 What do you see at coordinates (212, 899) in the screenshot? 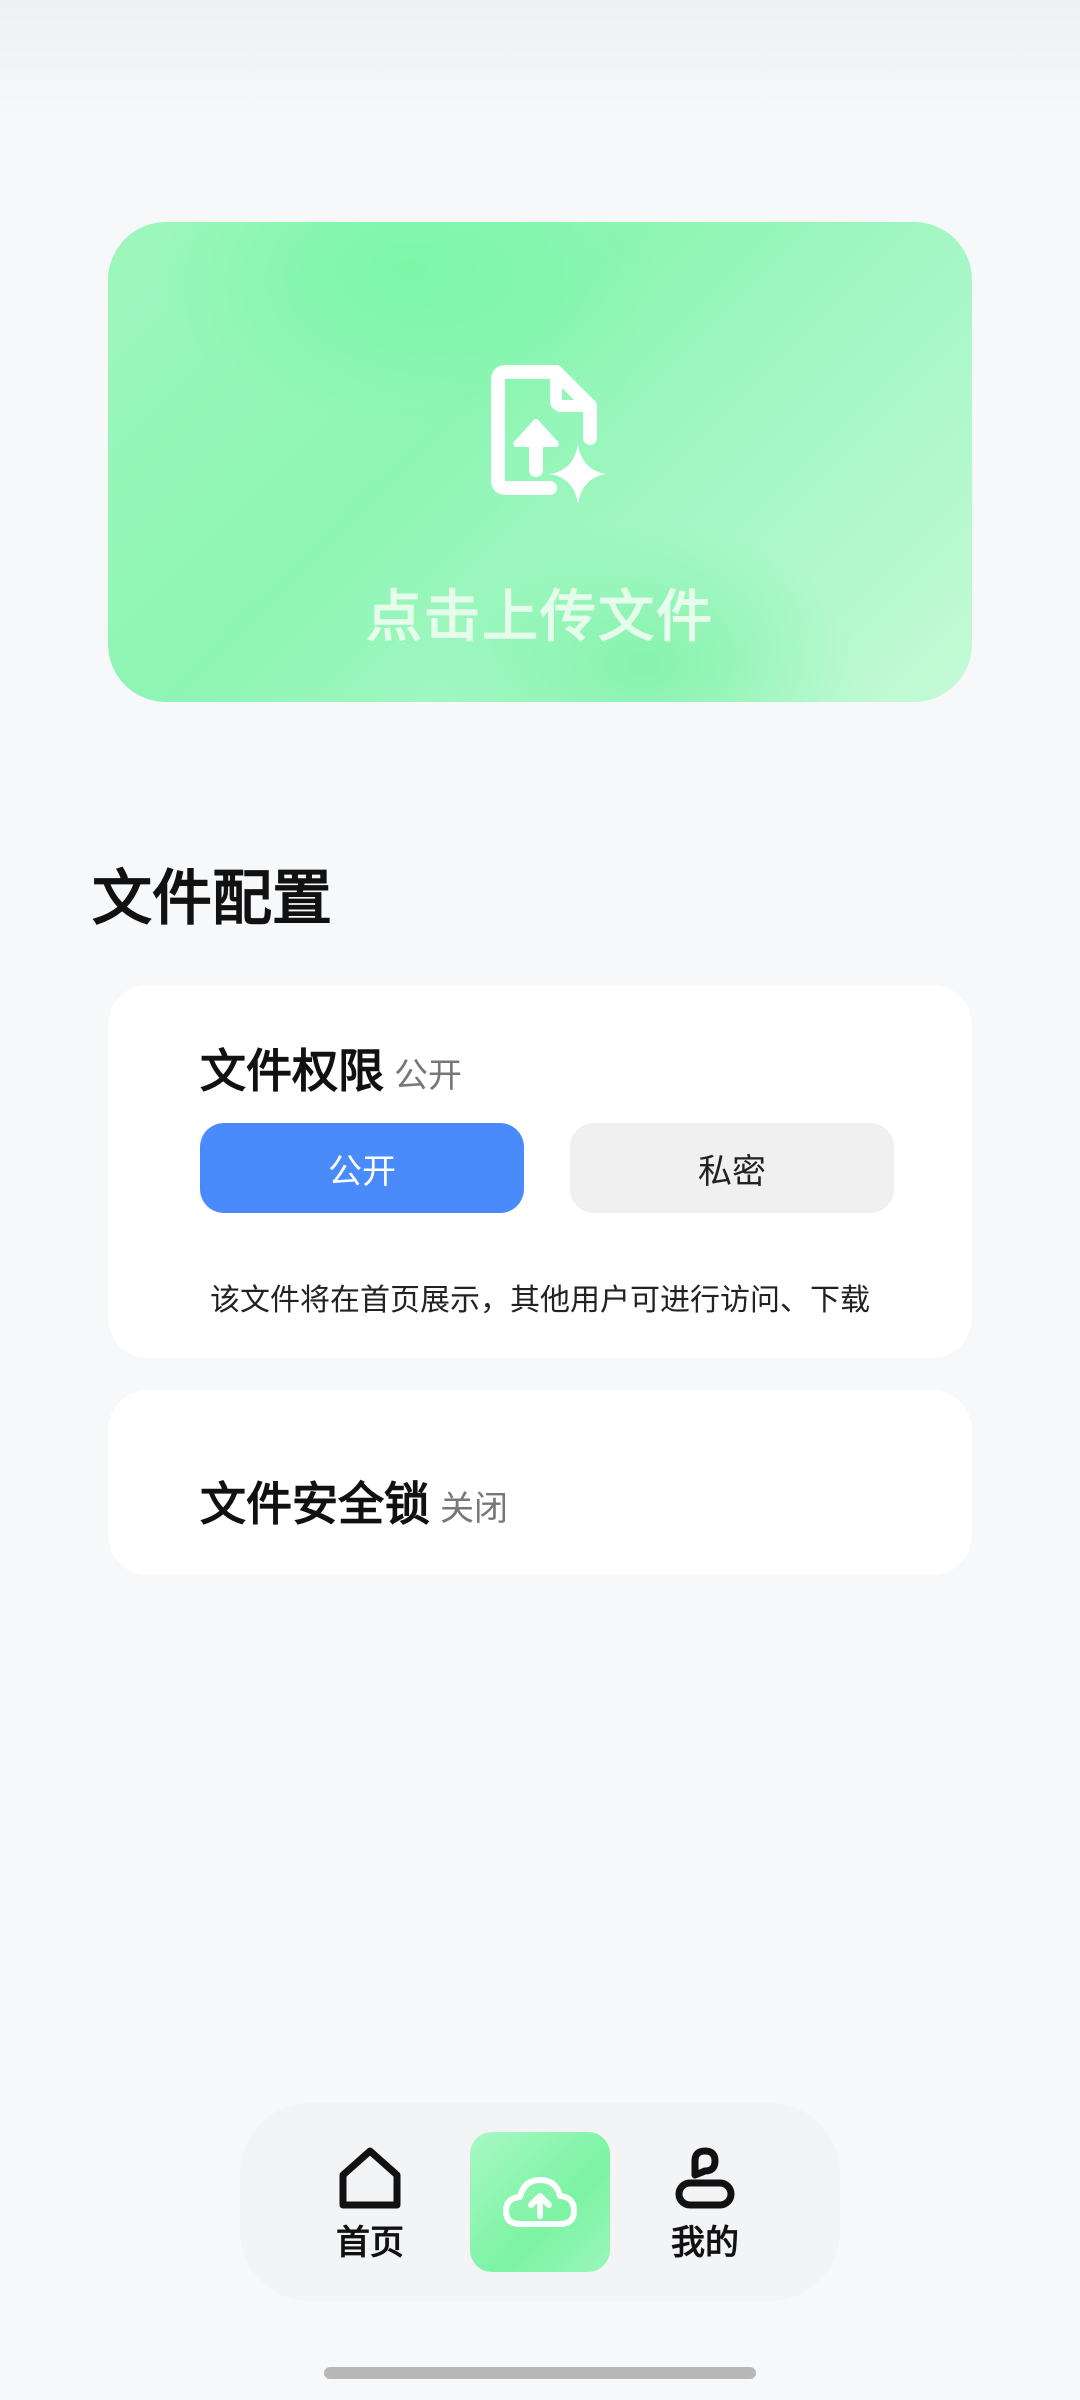
I see `section-title: 文件配置` at bounding box center [212, 899].